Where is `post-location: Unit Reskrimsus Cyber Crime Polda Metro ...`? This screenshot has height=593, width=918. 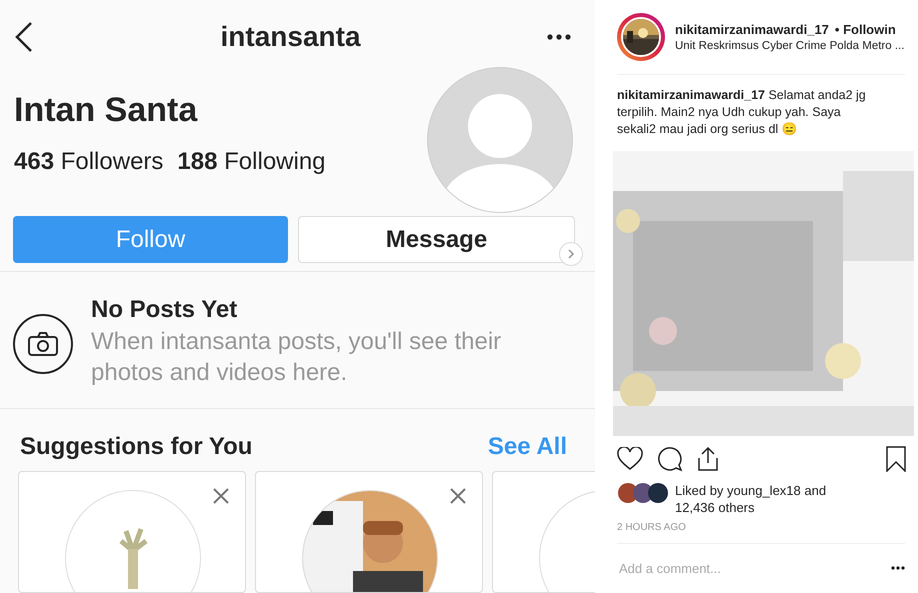
post-location: Unit Reskrimsus Cyber Crime Polda Metro ... is located at coordinates (789, 46).